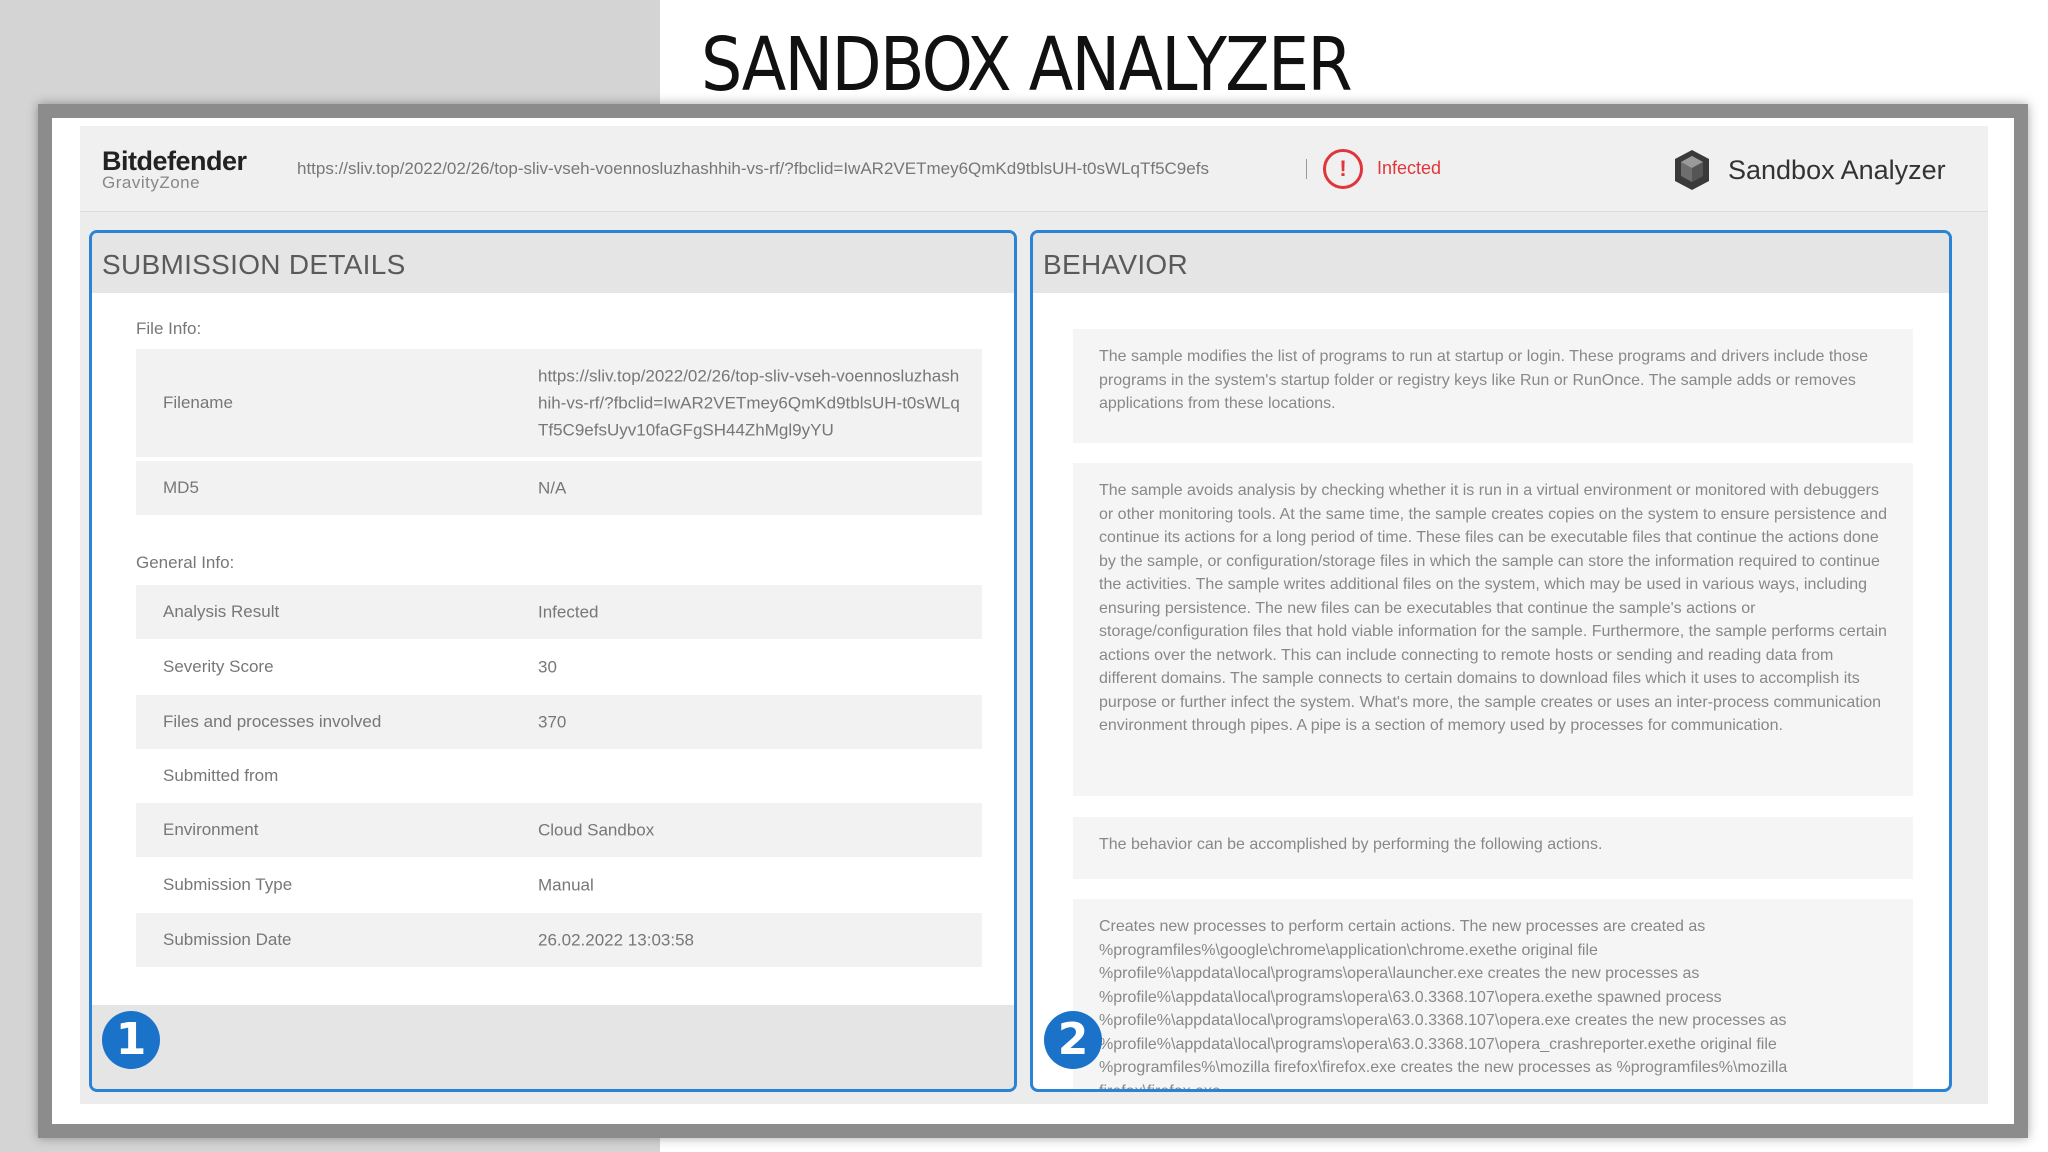 Image resolution: width=2048 pixels, height=1152 pixels. Describe the element at coordinates (1343, 169) in the screenshot. I see `infected-alert-icon: !` at that location.